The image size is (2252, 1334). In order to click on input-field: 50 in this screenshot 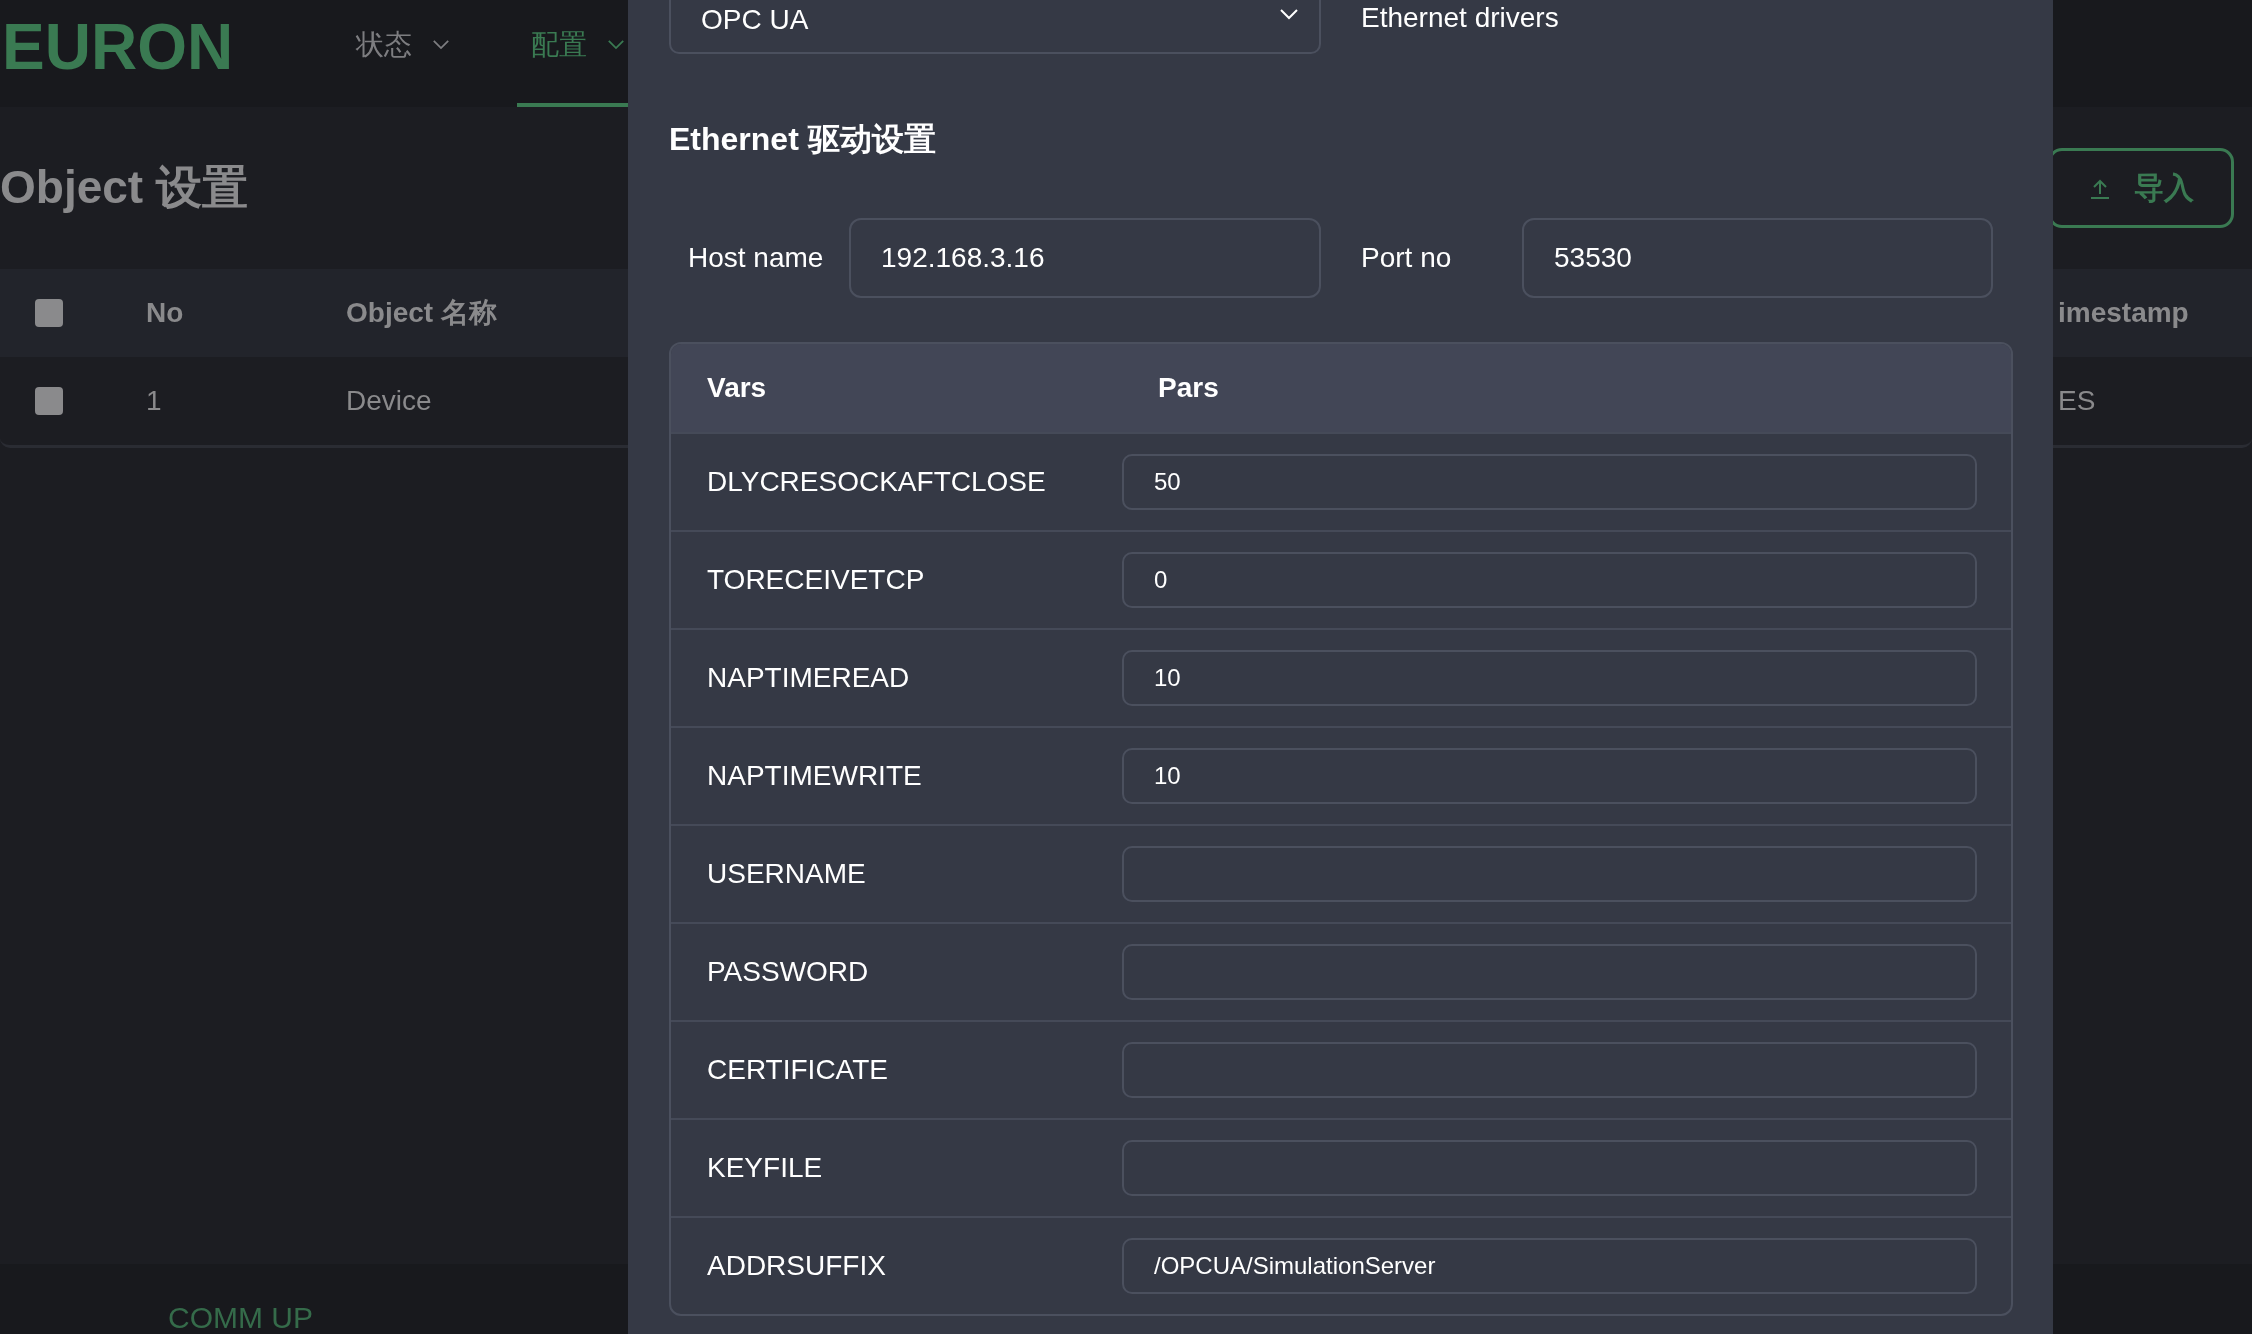, I will do `click(1549, 482)`.